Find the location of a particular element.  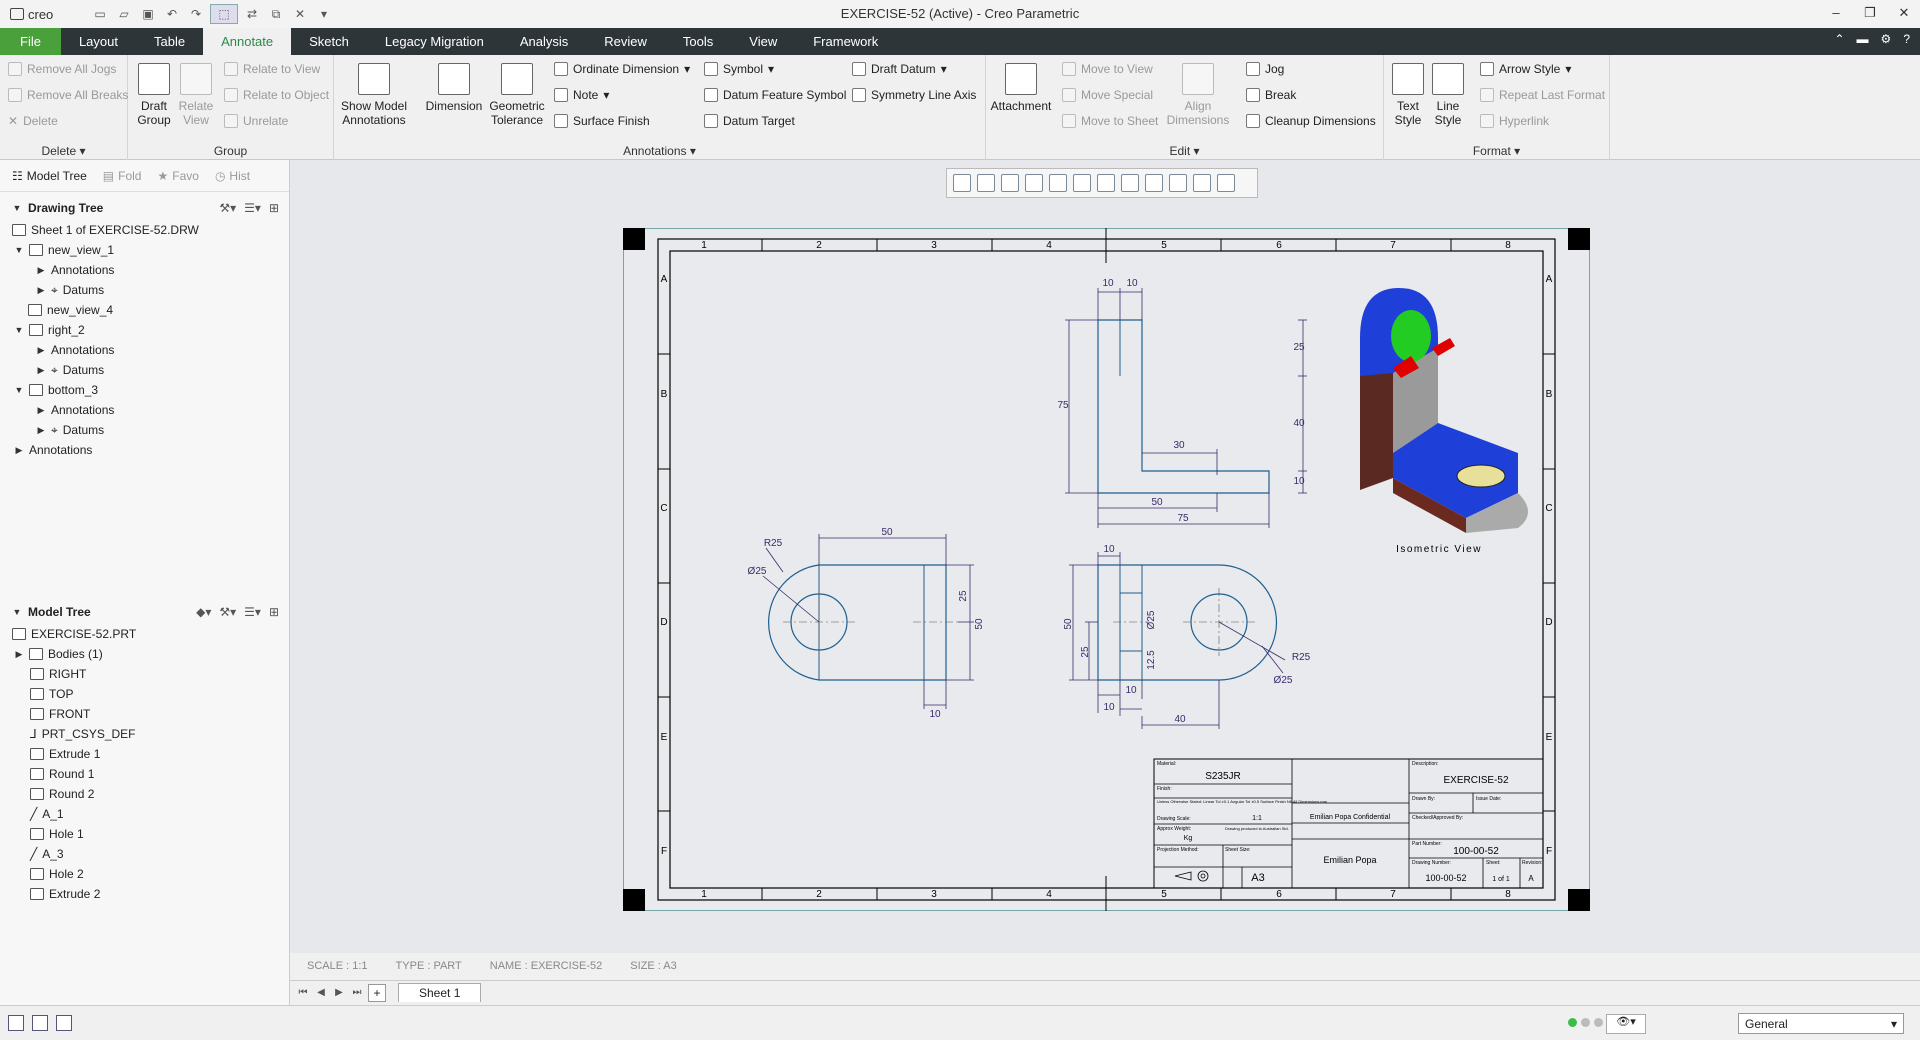

break-button: Break is located at coordinates (1271, 95).